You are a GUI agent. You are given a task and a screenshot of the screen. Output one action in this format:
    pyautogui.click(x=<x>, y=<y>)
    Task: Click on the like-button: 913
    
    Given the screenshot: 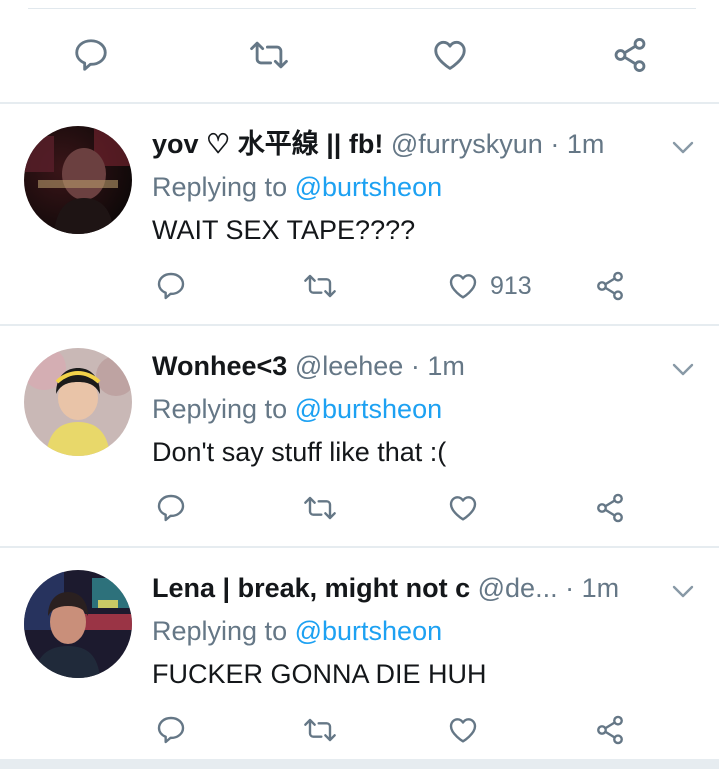 What is the action you would take?
    pyautogui.click(x=489, y=286)
    